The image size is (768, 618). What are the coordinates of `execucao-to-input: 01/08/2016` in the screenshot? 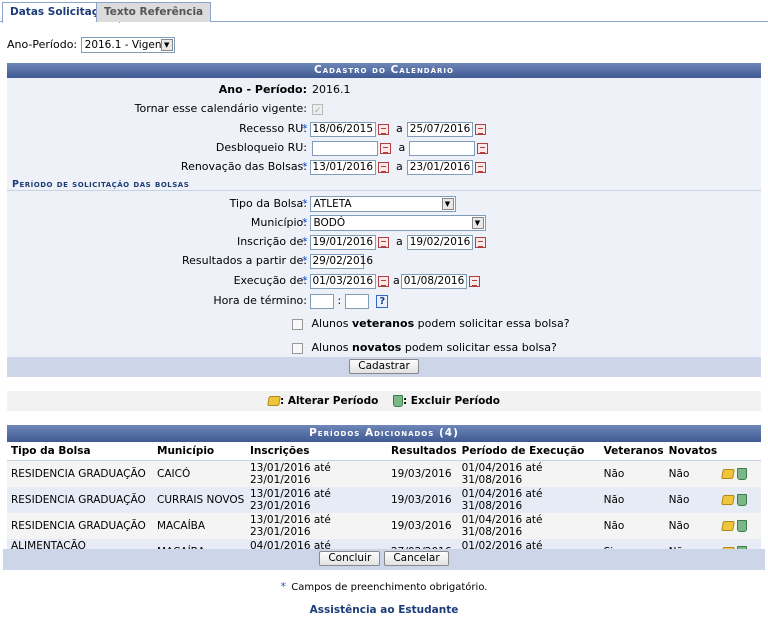 It's located at (433, 281).